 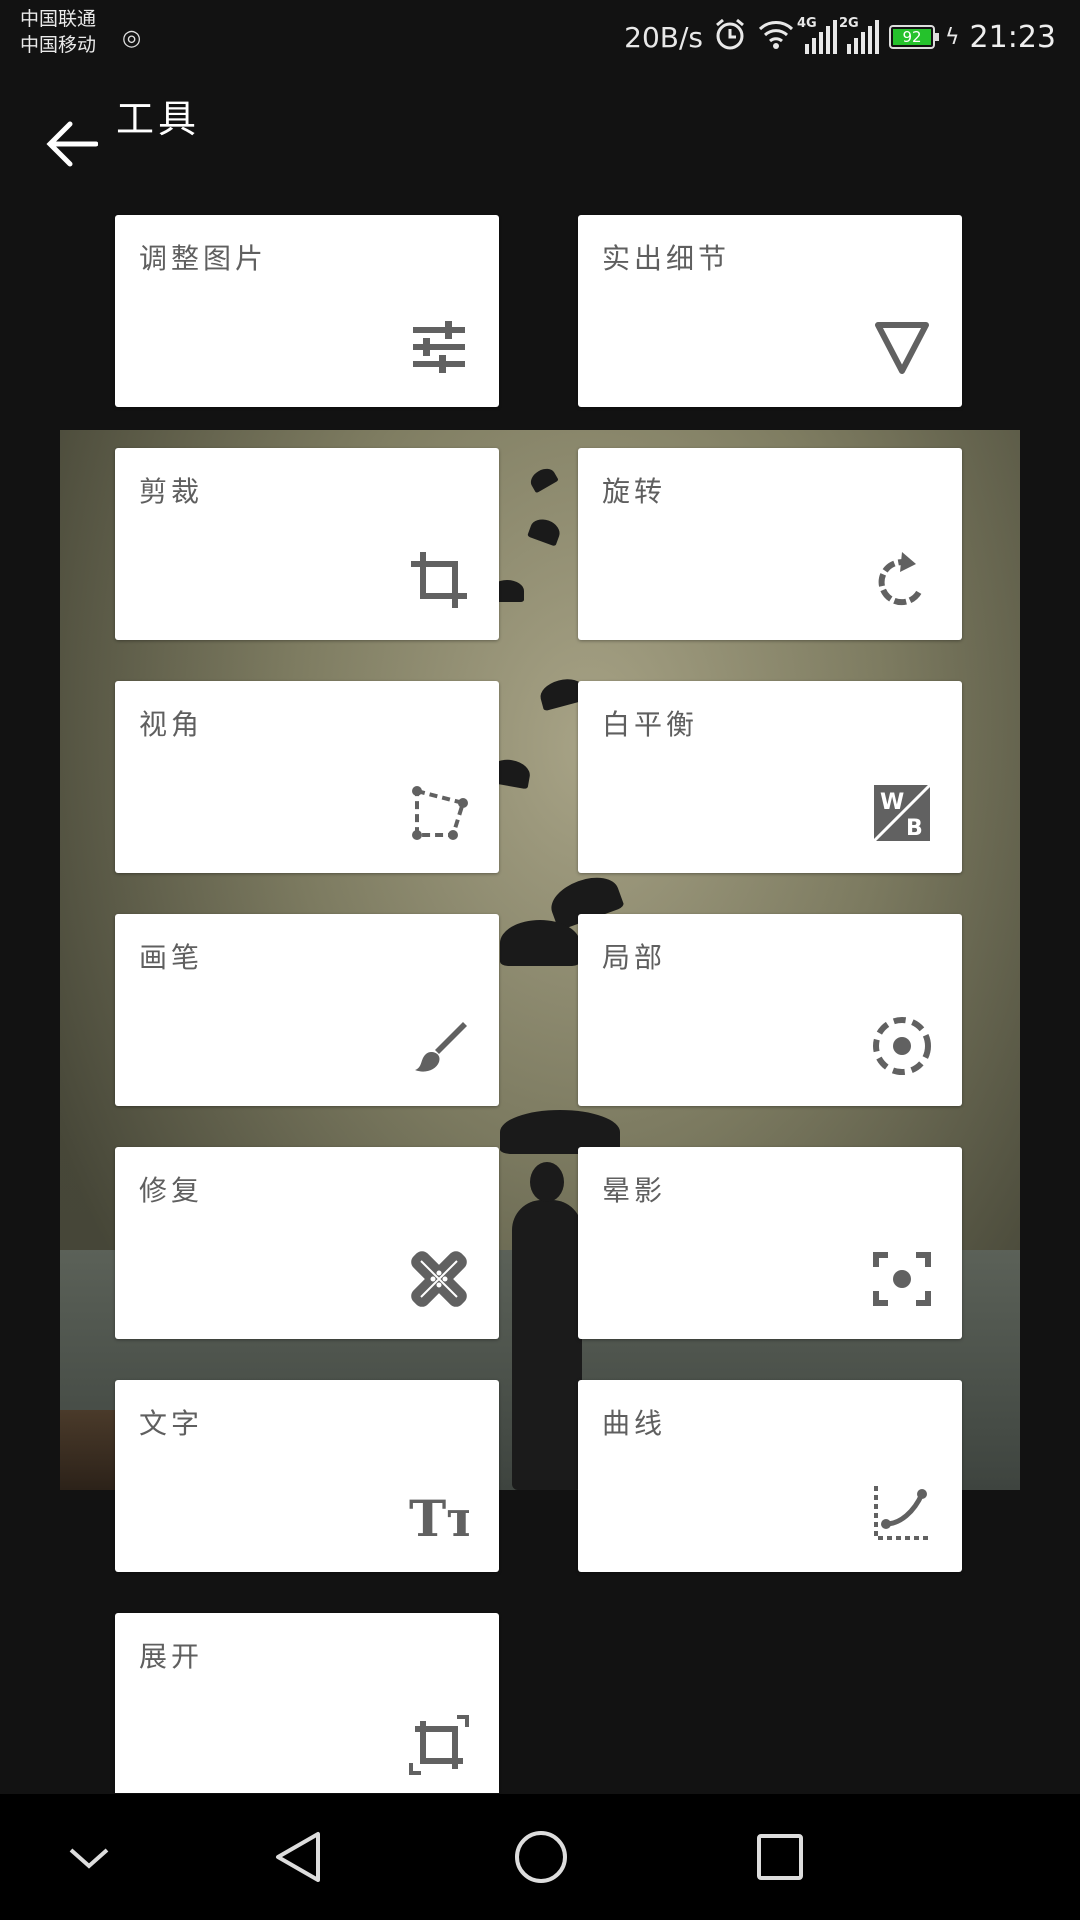 What do you see at coordinates (914, 828) in the screenshot?
I see `wb-bottom-letter: B` at bounding box center [914, 828].